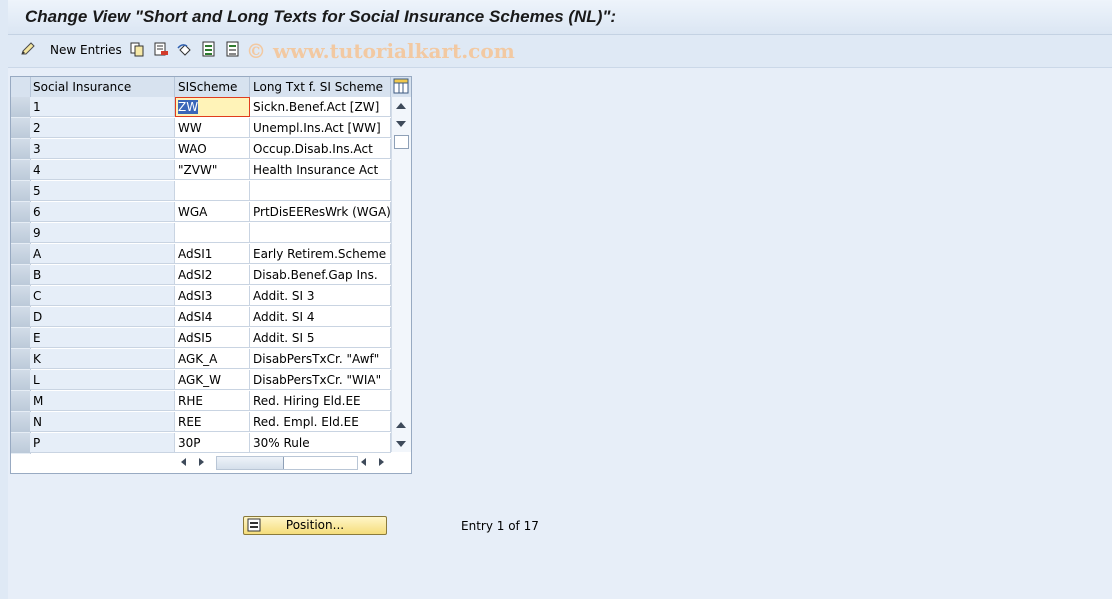 Image resolution: width=1112 pixels, height=599 pixels. Describe the element at coordinates (28, 49) in the screenshot. I see `edit-pencil-icon` at that location.